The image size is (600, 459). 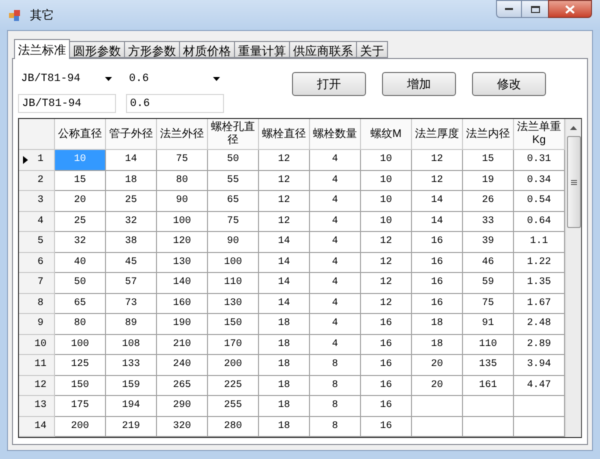 I want to click on table-cell: 130, so click(x=233, y=304).